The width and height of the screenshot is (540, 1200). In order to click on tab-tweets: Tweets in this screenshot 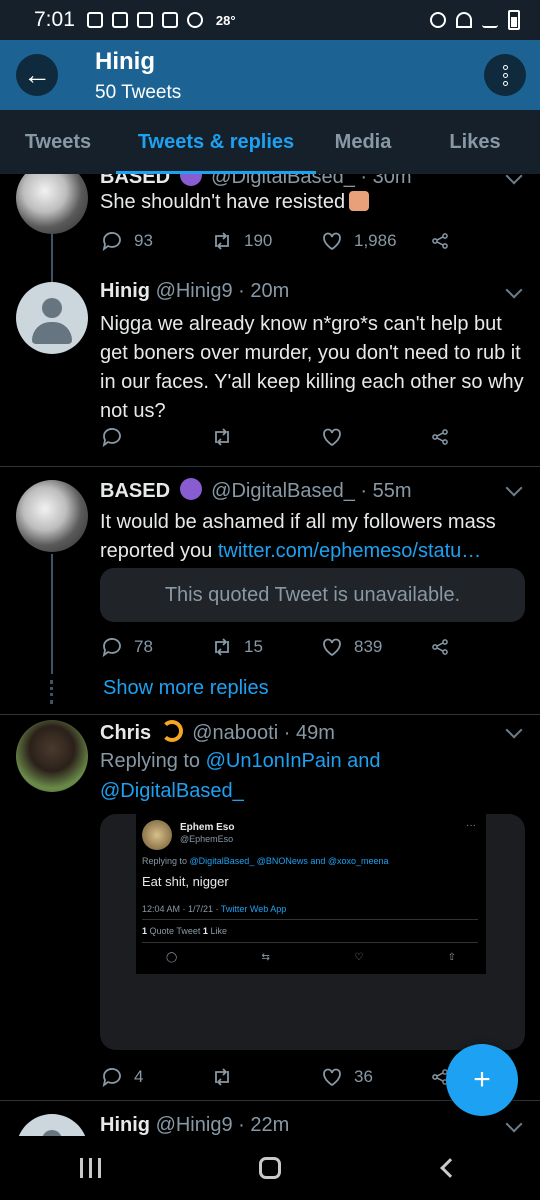, I will do `click(58, 142)`.